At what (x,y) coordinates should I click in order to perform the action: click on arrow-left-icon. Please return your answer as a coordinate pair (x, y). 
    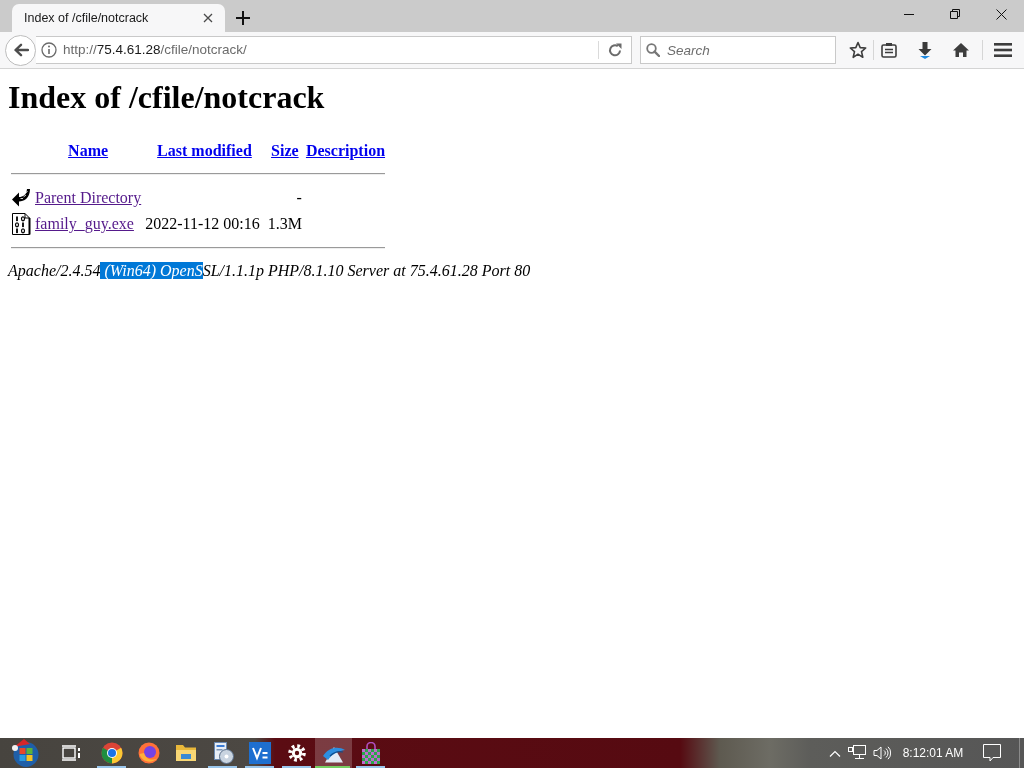
    Looking at the image, I should click on (20, 50).